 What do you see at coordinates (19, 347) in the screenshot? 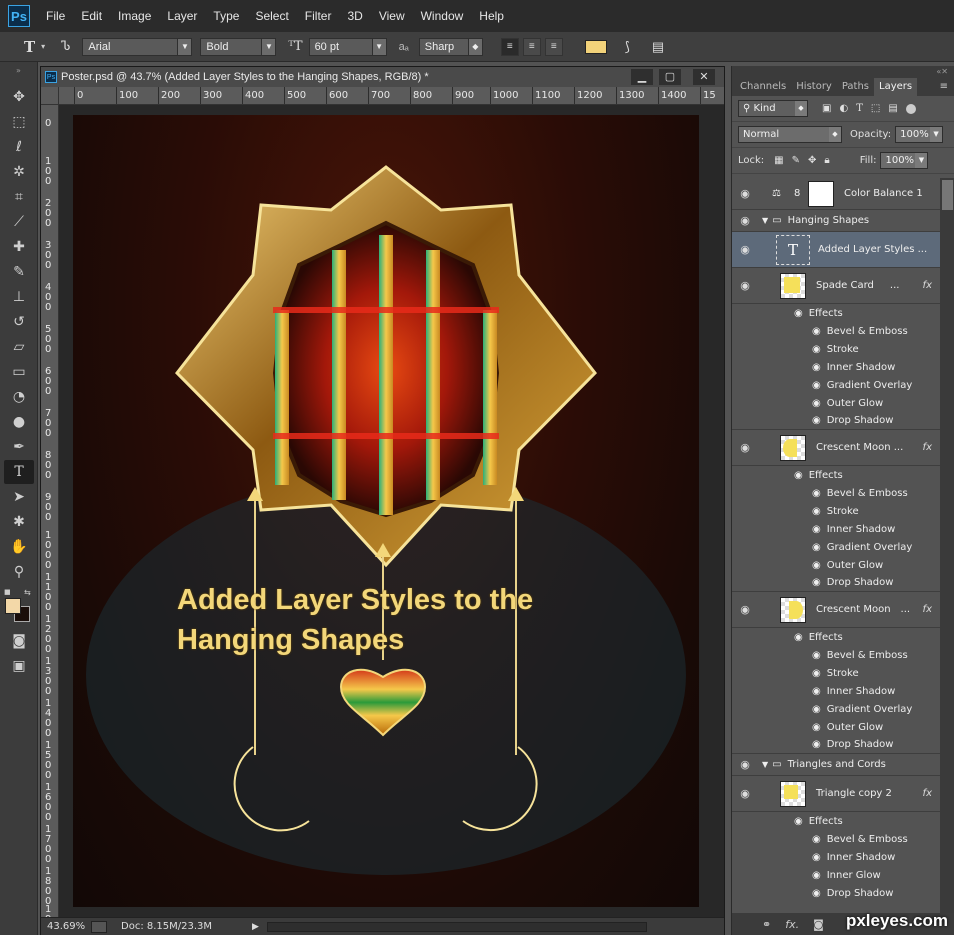
I see `eraser-tool-icon: ▱` at bounding box center [19, 347].